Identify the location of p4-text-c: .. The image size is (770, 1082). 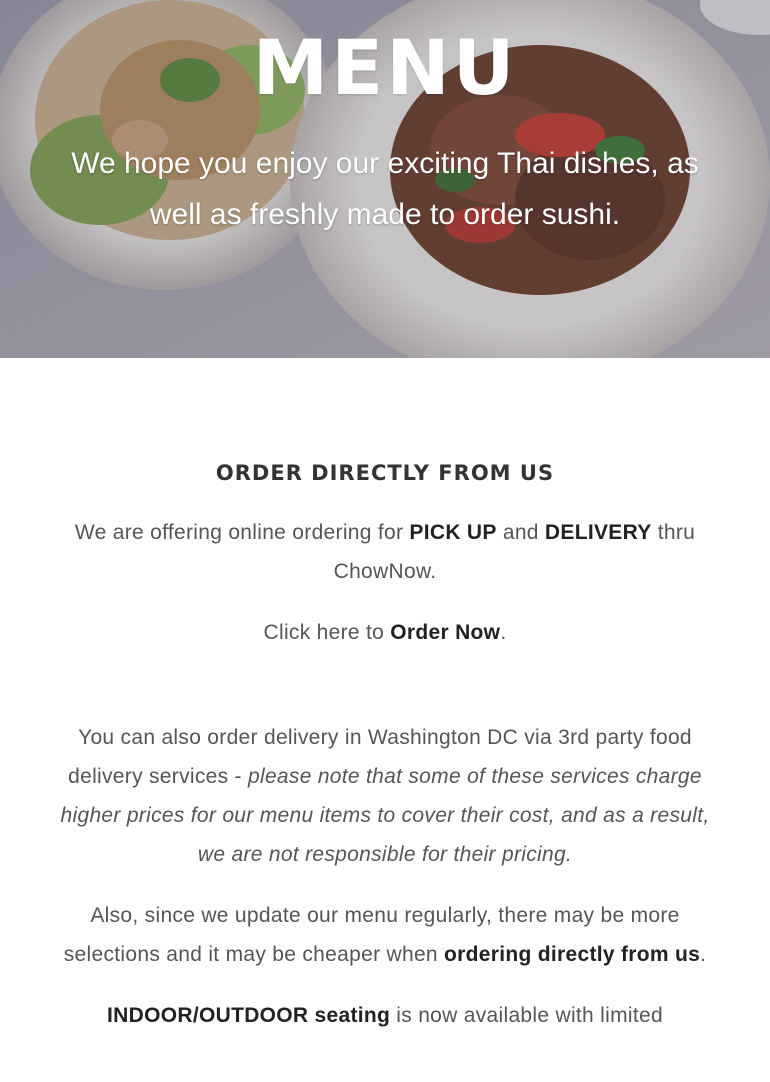
(703, 954).